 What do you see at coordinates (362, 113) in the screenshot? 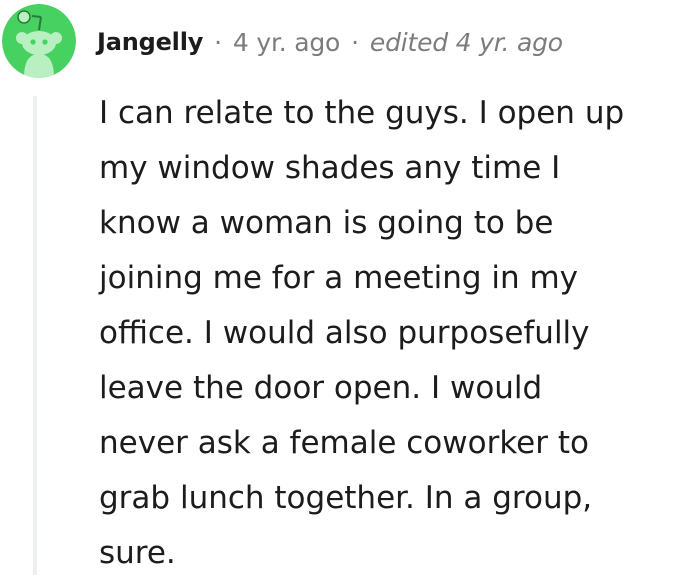
I see `comment-text-line: I can relate to the guys. I open up` at bounding box center [362, 113].